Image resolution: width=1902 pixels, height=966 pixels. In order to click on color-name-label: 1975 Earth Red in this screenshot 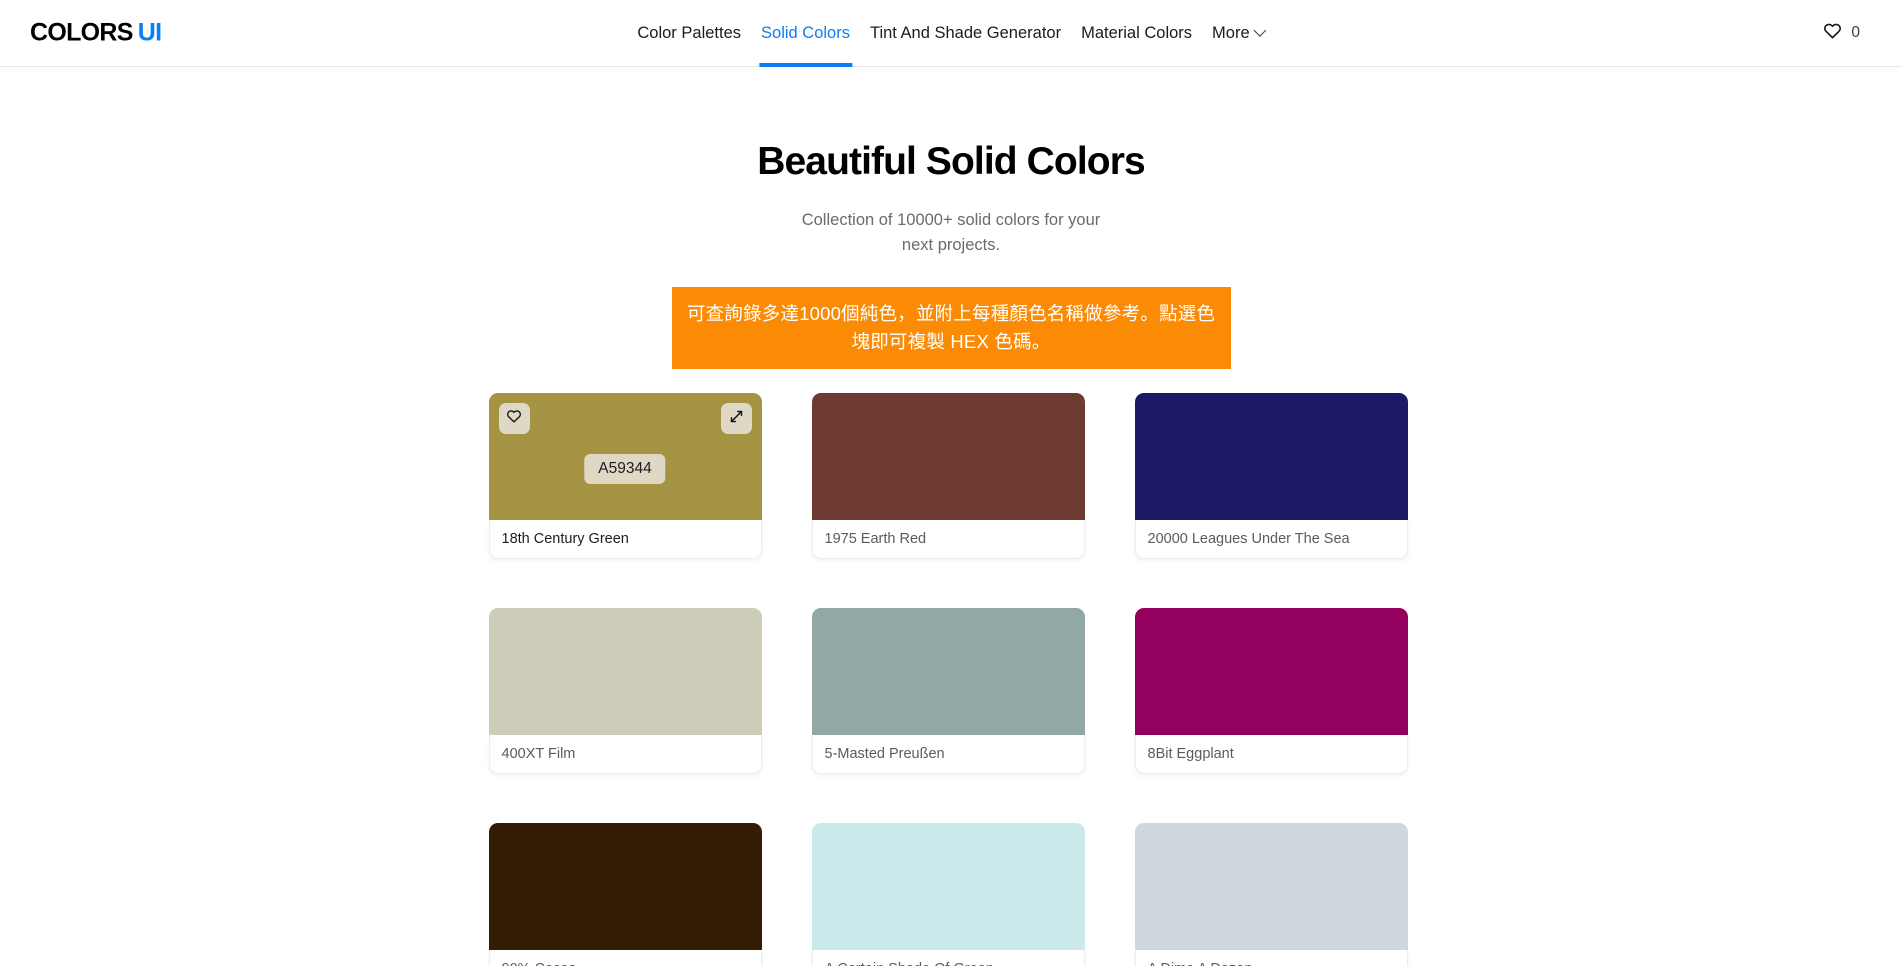, I will do `click(948, 540)`.